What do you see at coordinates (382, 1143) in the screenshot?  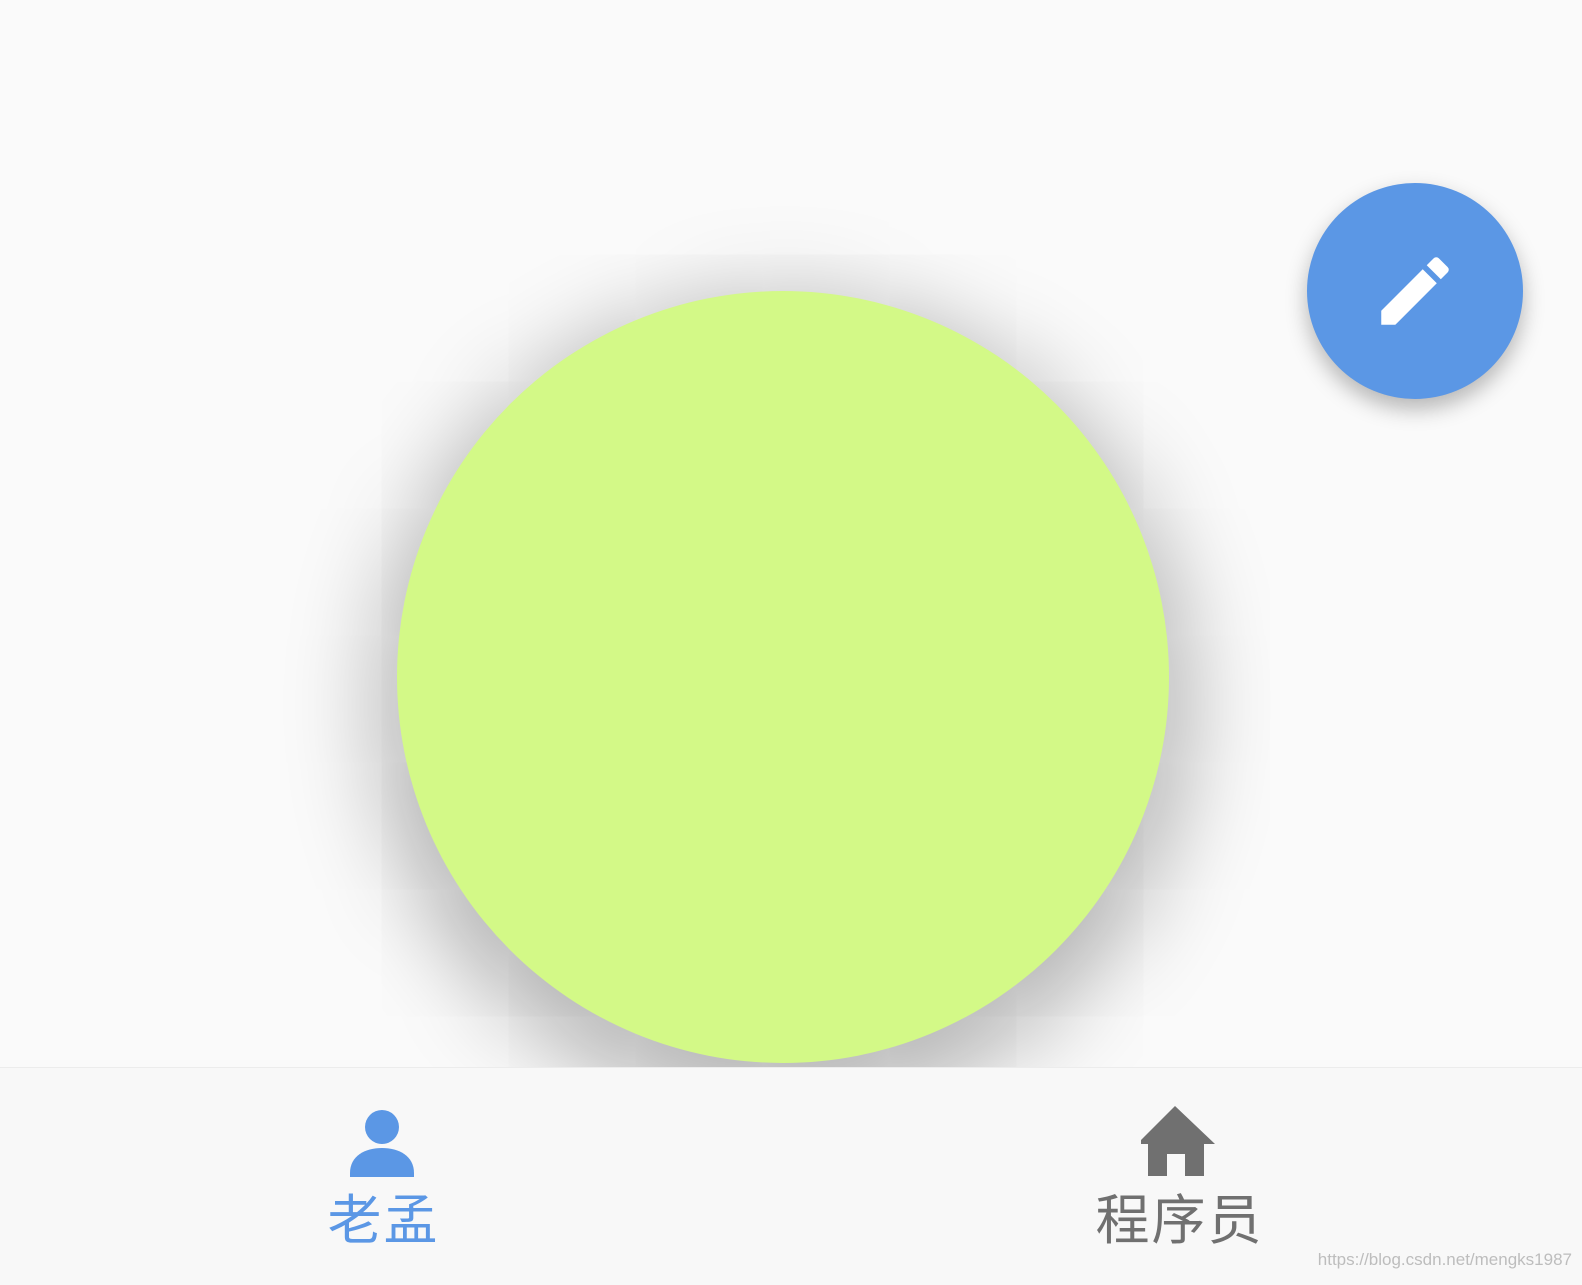 I see `person-icon` at bounding box center [382, 1143].